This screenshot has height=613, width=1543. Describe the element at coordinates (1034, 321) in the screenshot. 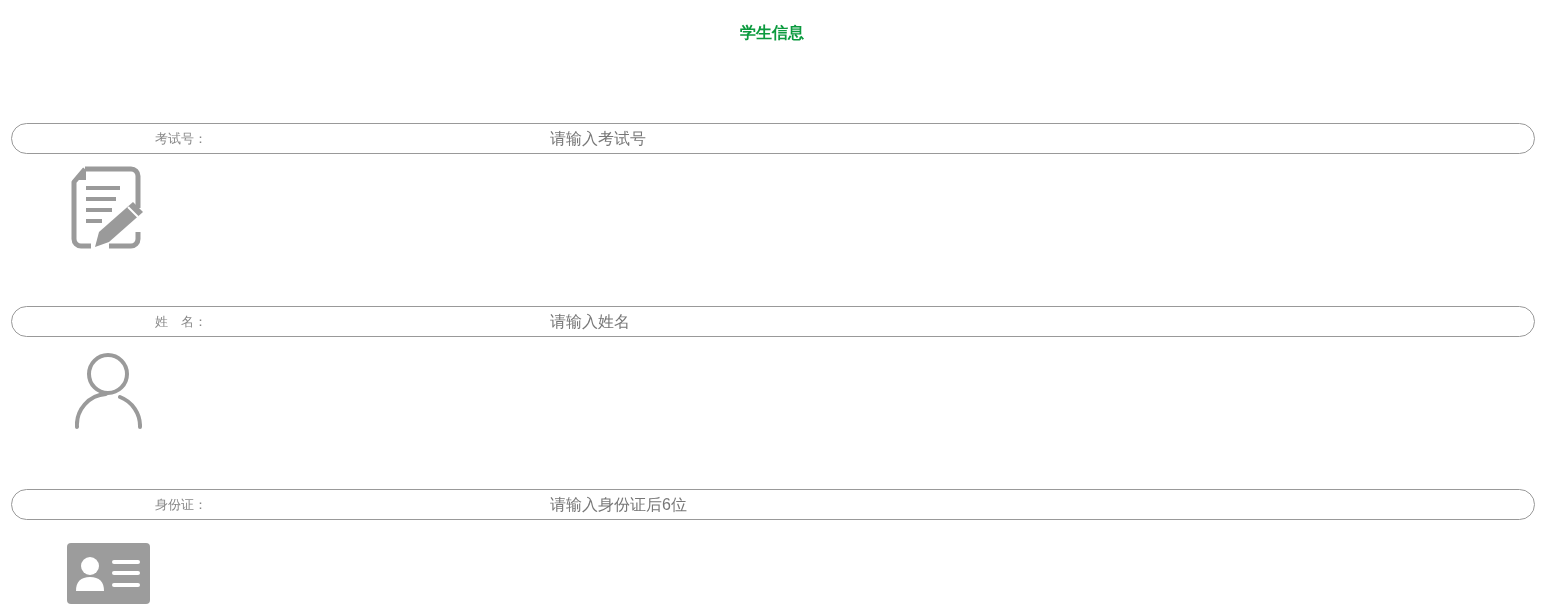

I see `input-field: 请输入姓名` at that location.